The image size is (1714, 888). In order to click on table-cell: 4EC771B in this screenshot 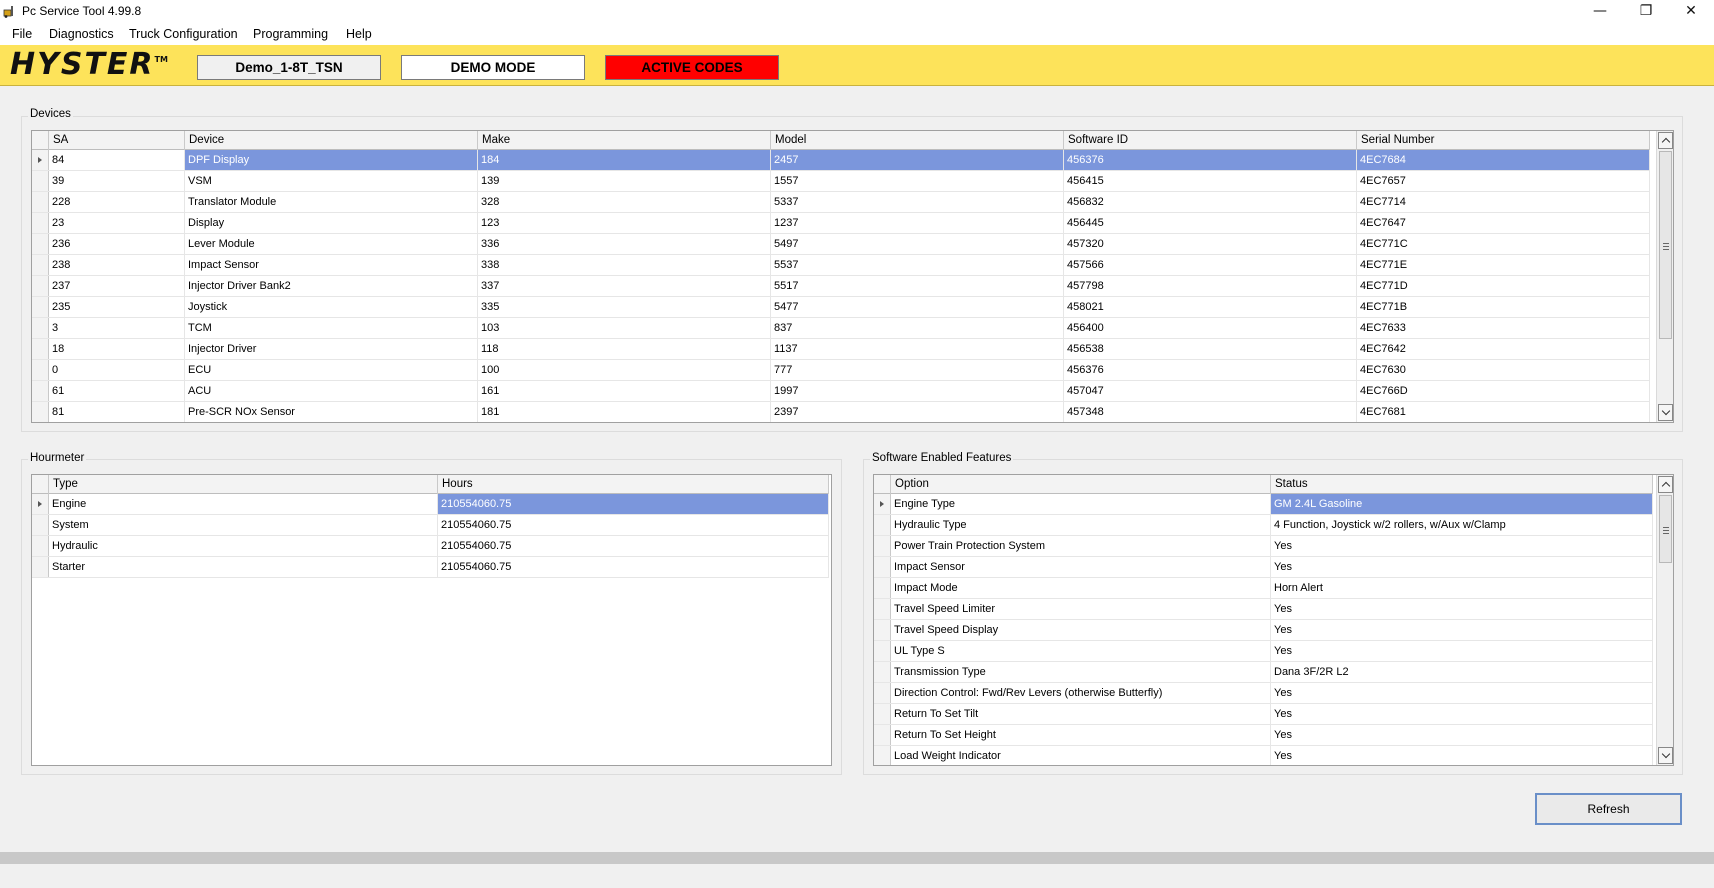, I will do `click(1503, 307)`.